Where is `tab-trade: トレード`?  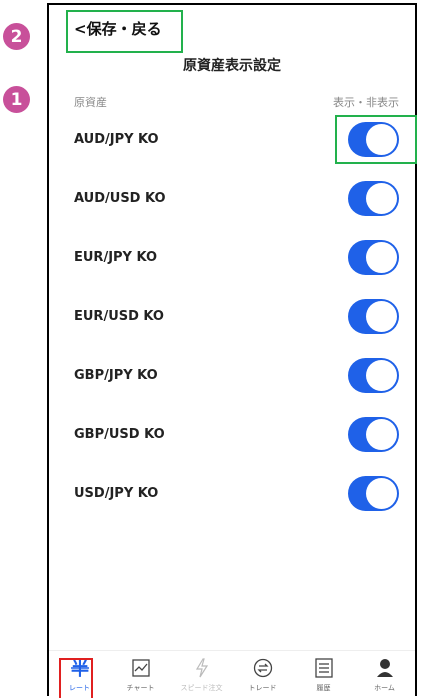 tab-trade: トレード is located at coordinates (262, 674).